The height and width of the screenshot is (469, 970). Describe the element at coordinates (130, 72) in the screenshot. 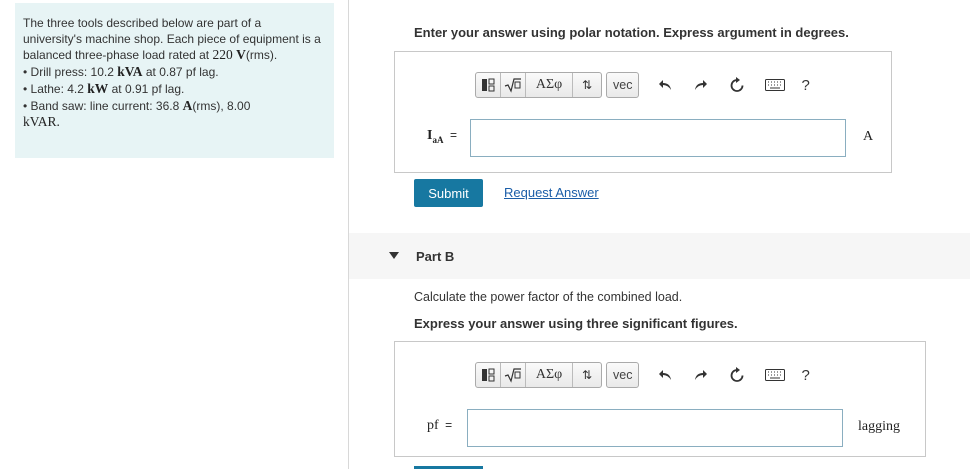

I see `drill-press-unit: kVA` at that location.